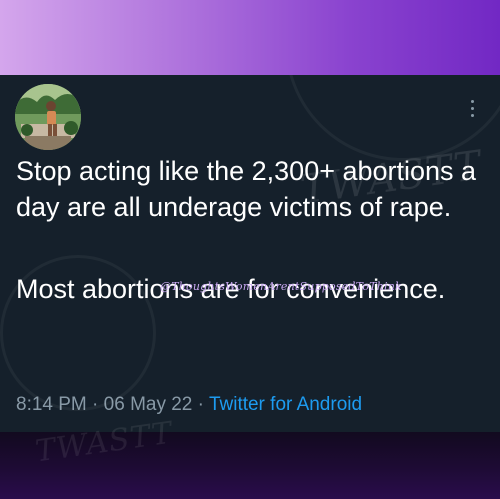 This screenshot has height=499, width=500. Describe the element at coordinates (281, 286) in the screenshot. I see `account-handle-overlay: @ThoughtsWomenArentSupposedToThink` at that location.